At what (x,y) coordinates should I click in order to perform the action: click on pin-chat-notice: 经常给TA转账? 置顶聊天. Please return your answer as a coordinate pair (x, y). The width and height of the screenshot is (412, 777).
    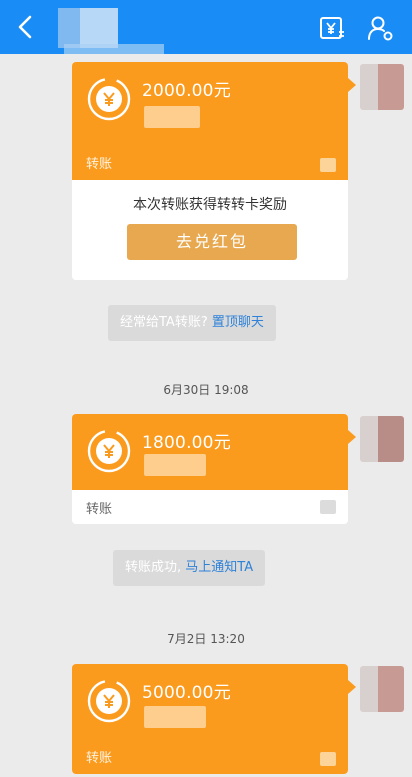
    Looking at the image, I should click on (192, 323).